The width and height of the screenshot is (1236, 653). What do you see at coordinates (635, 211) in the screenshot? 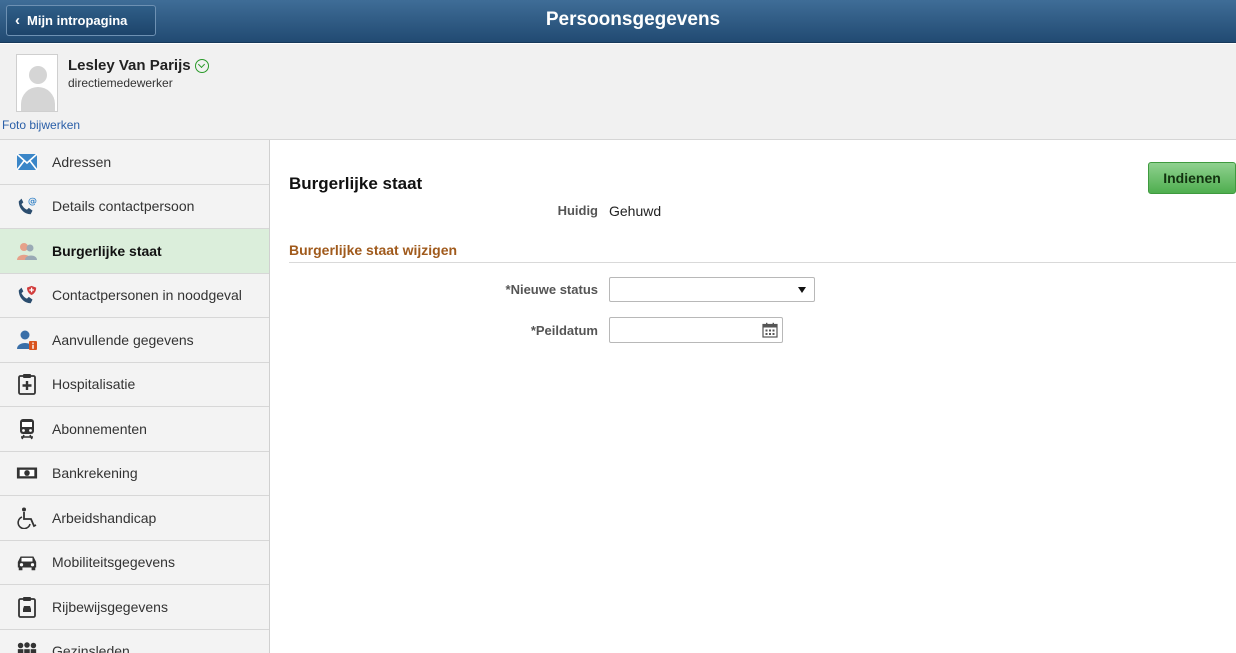
I see `current-status-value: Gehuwd` at bounding box center [635, 211].